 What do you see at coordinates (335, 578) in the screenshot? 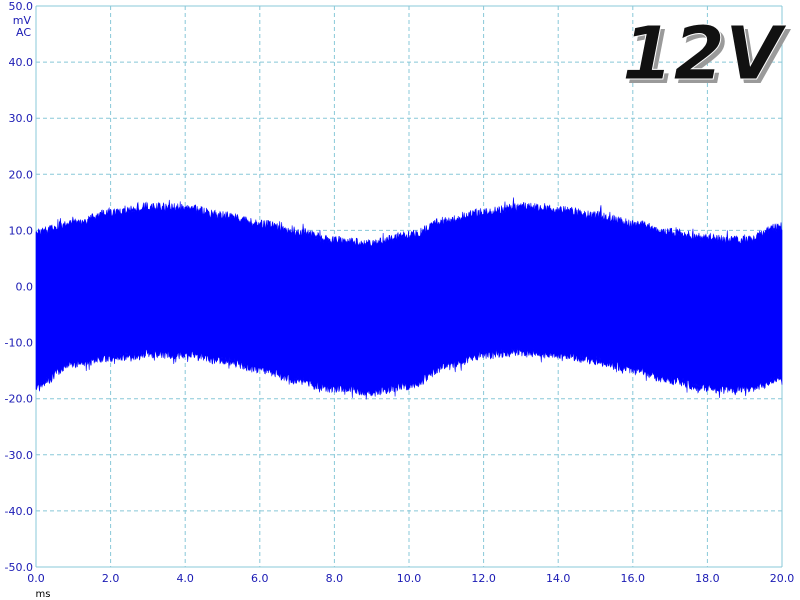
I see `x-tick-label: 8.0` at bounding box center [335, 578].